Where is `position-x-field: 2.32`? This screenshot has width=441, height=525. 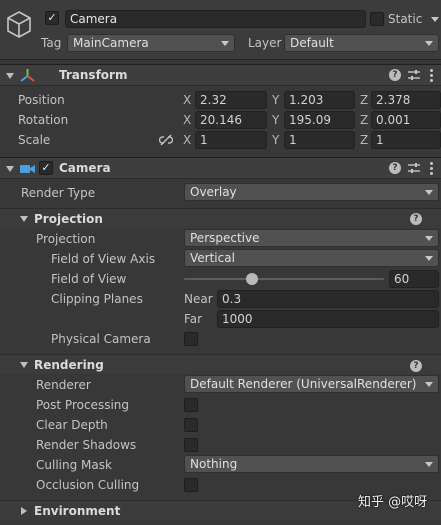 position-x-field: 2.32 is located at coordinates (231, 100).